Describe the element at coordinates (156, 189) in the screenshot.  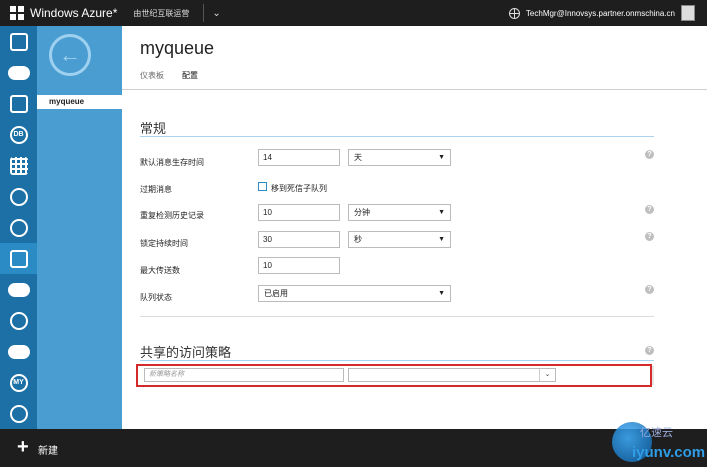
I see `expired-label: 过期消息` at that location.